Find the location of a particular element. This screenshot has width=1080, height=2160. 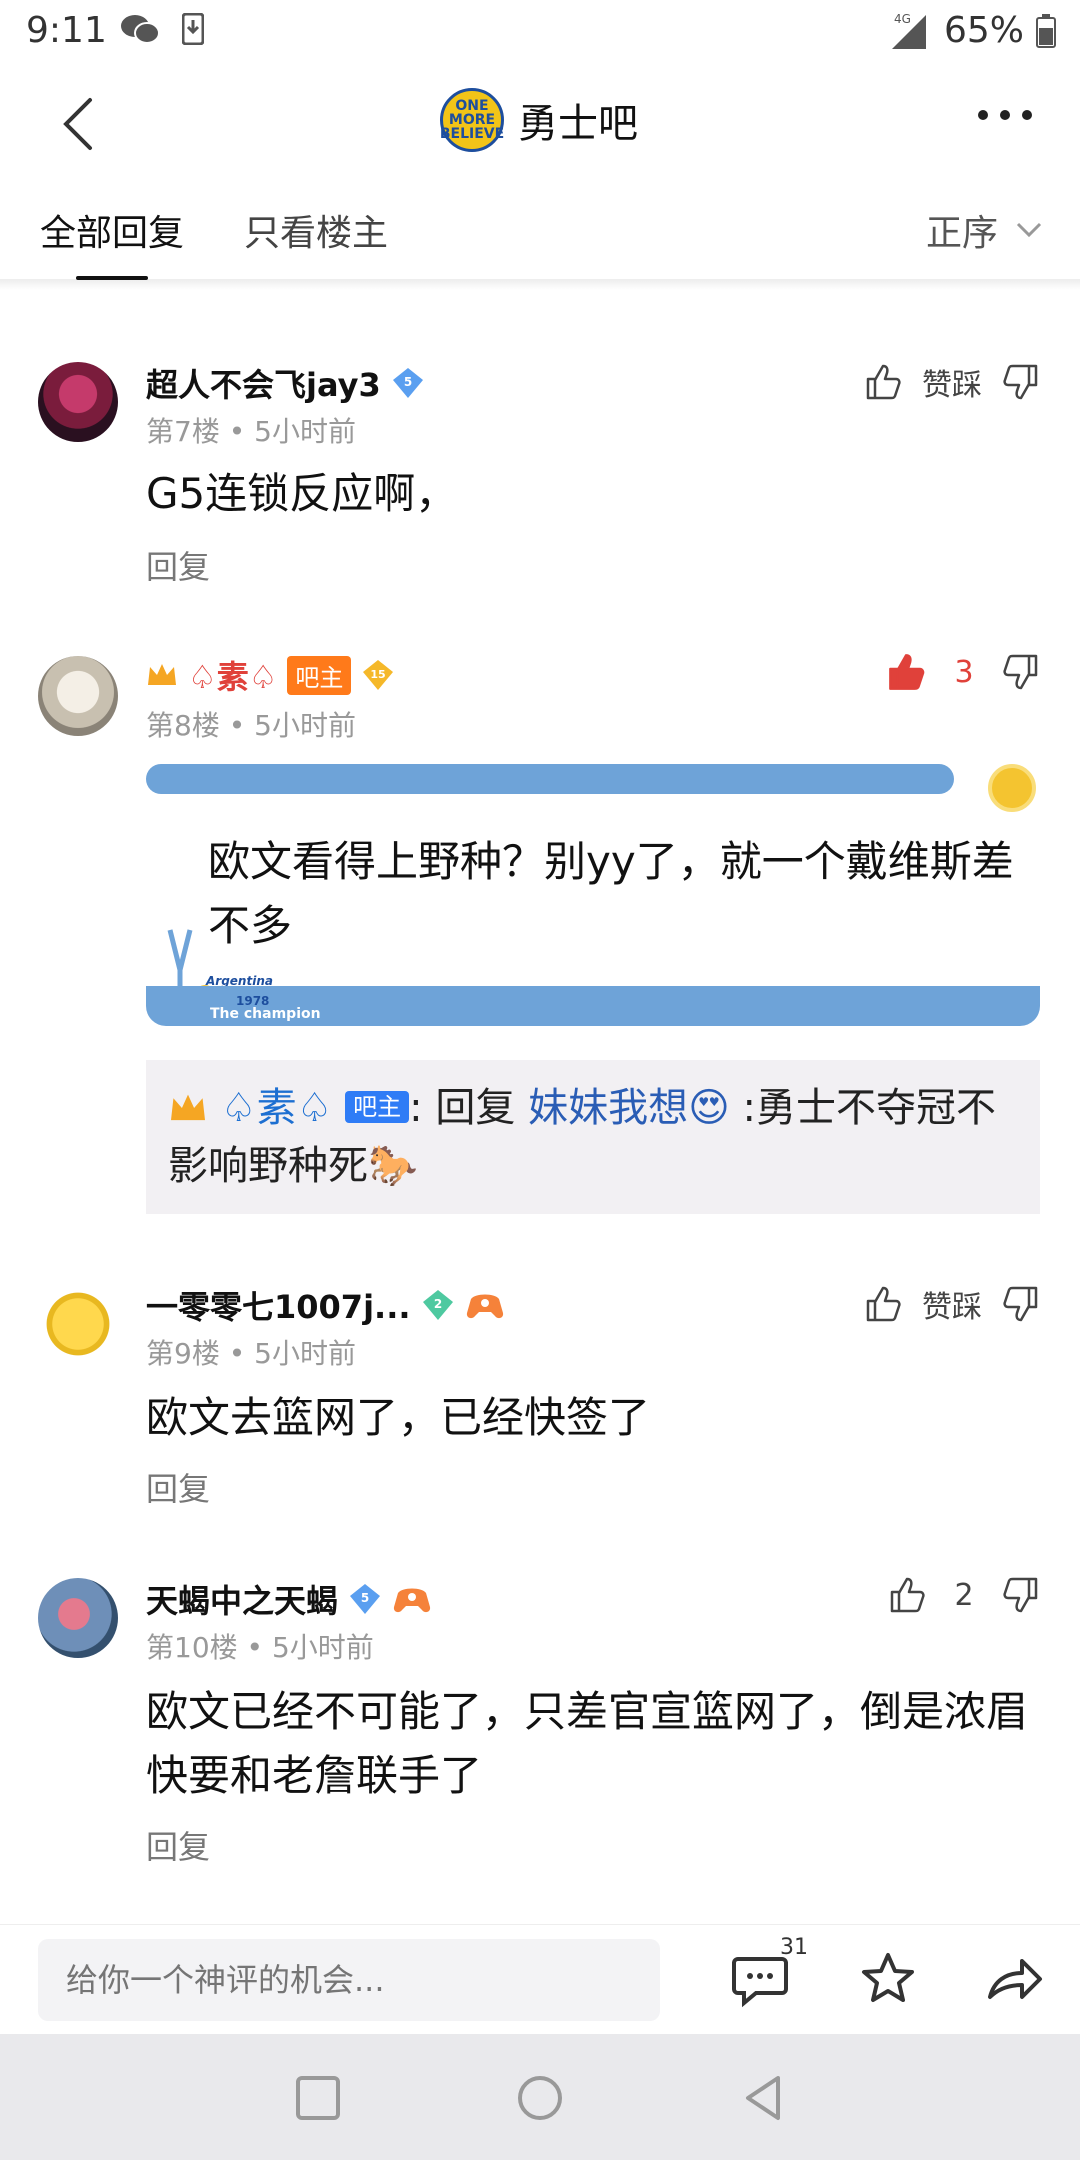

post-content: 欧文已经不可能了，只差官宣篮网了，倒是浓眉快要和老詹联手了 is located at coordinates (587, 1743).